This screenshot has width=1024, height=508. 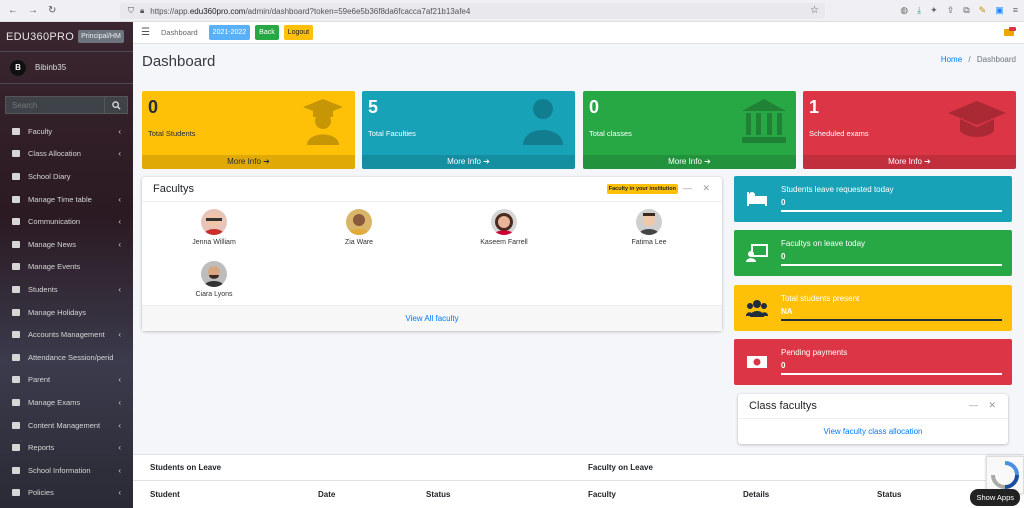 I want to click on faculty-member: Jenna William, so click(x=214, y=227).